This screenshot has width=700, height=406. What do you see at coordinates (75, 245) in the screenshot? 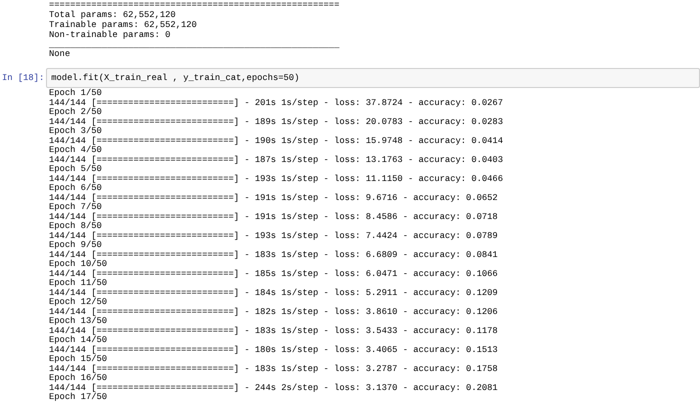
I see `output-line: Epoch 9/50` at bounding box center [75, 245].